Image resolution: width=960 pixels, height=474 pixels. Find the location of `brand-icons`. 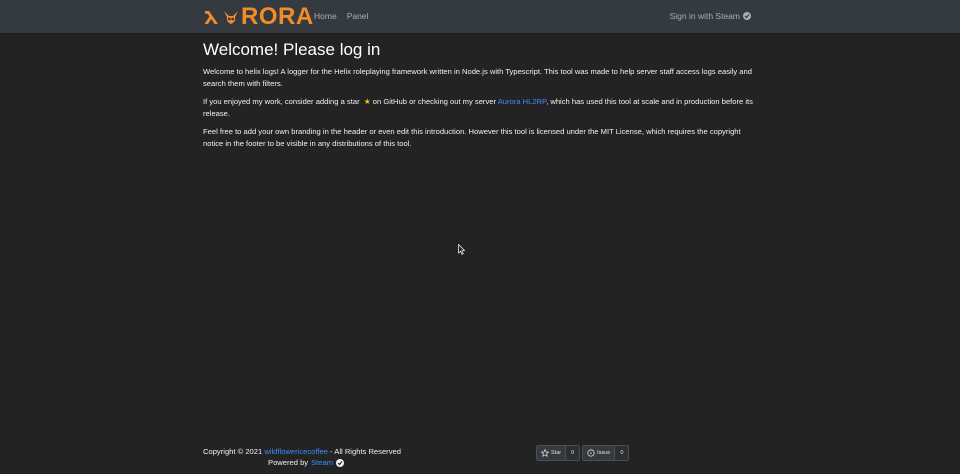

brand-icons is located at coordinates (221, 17).